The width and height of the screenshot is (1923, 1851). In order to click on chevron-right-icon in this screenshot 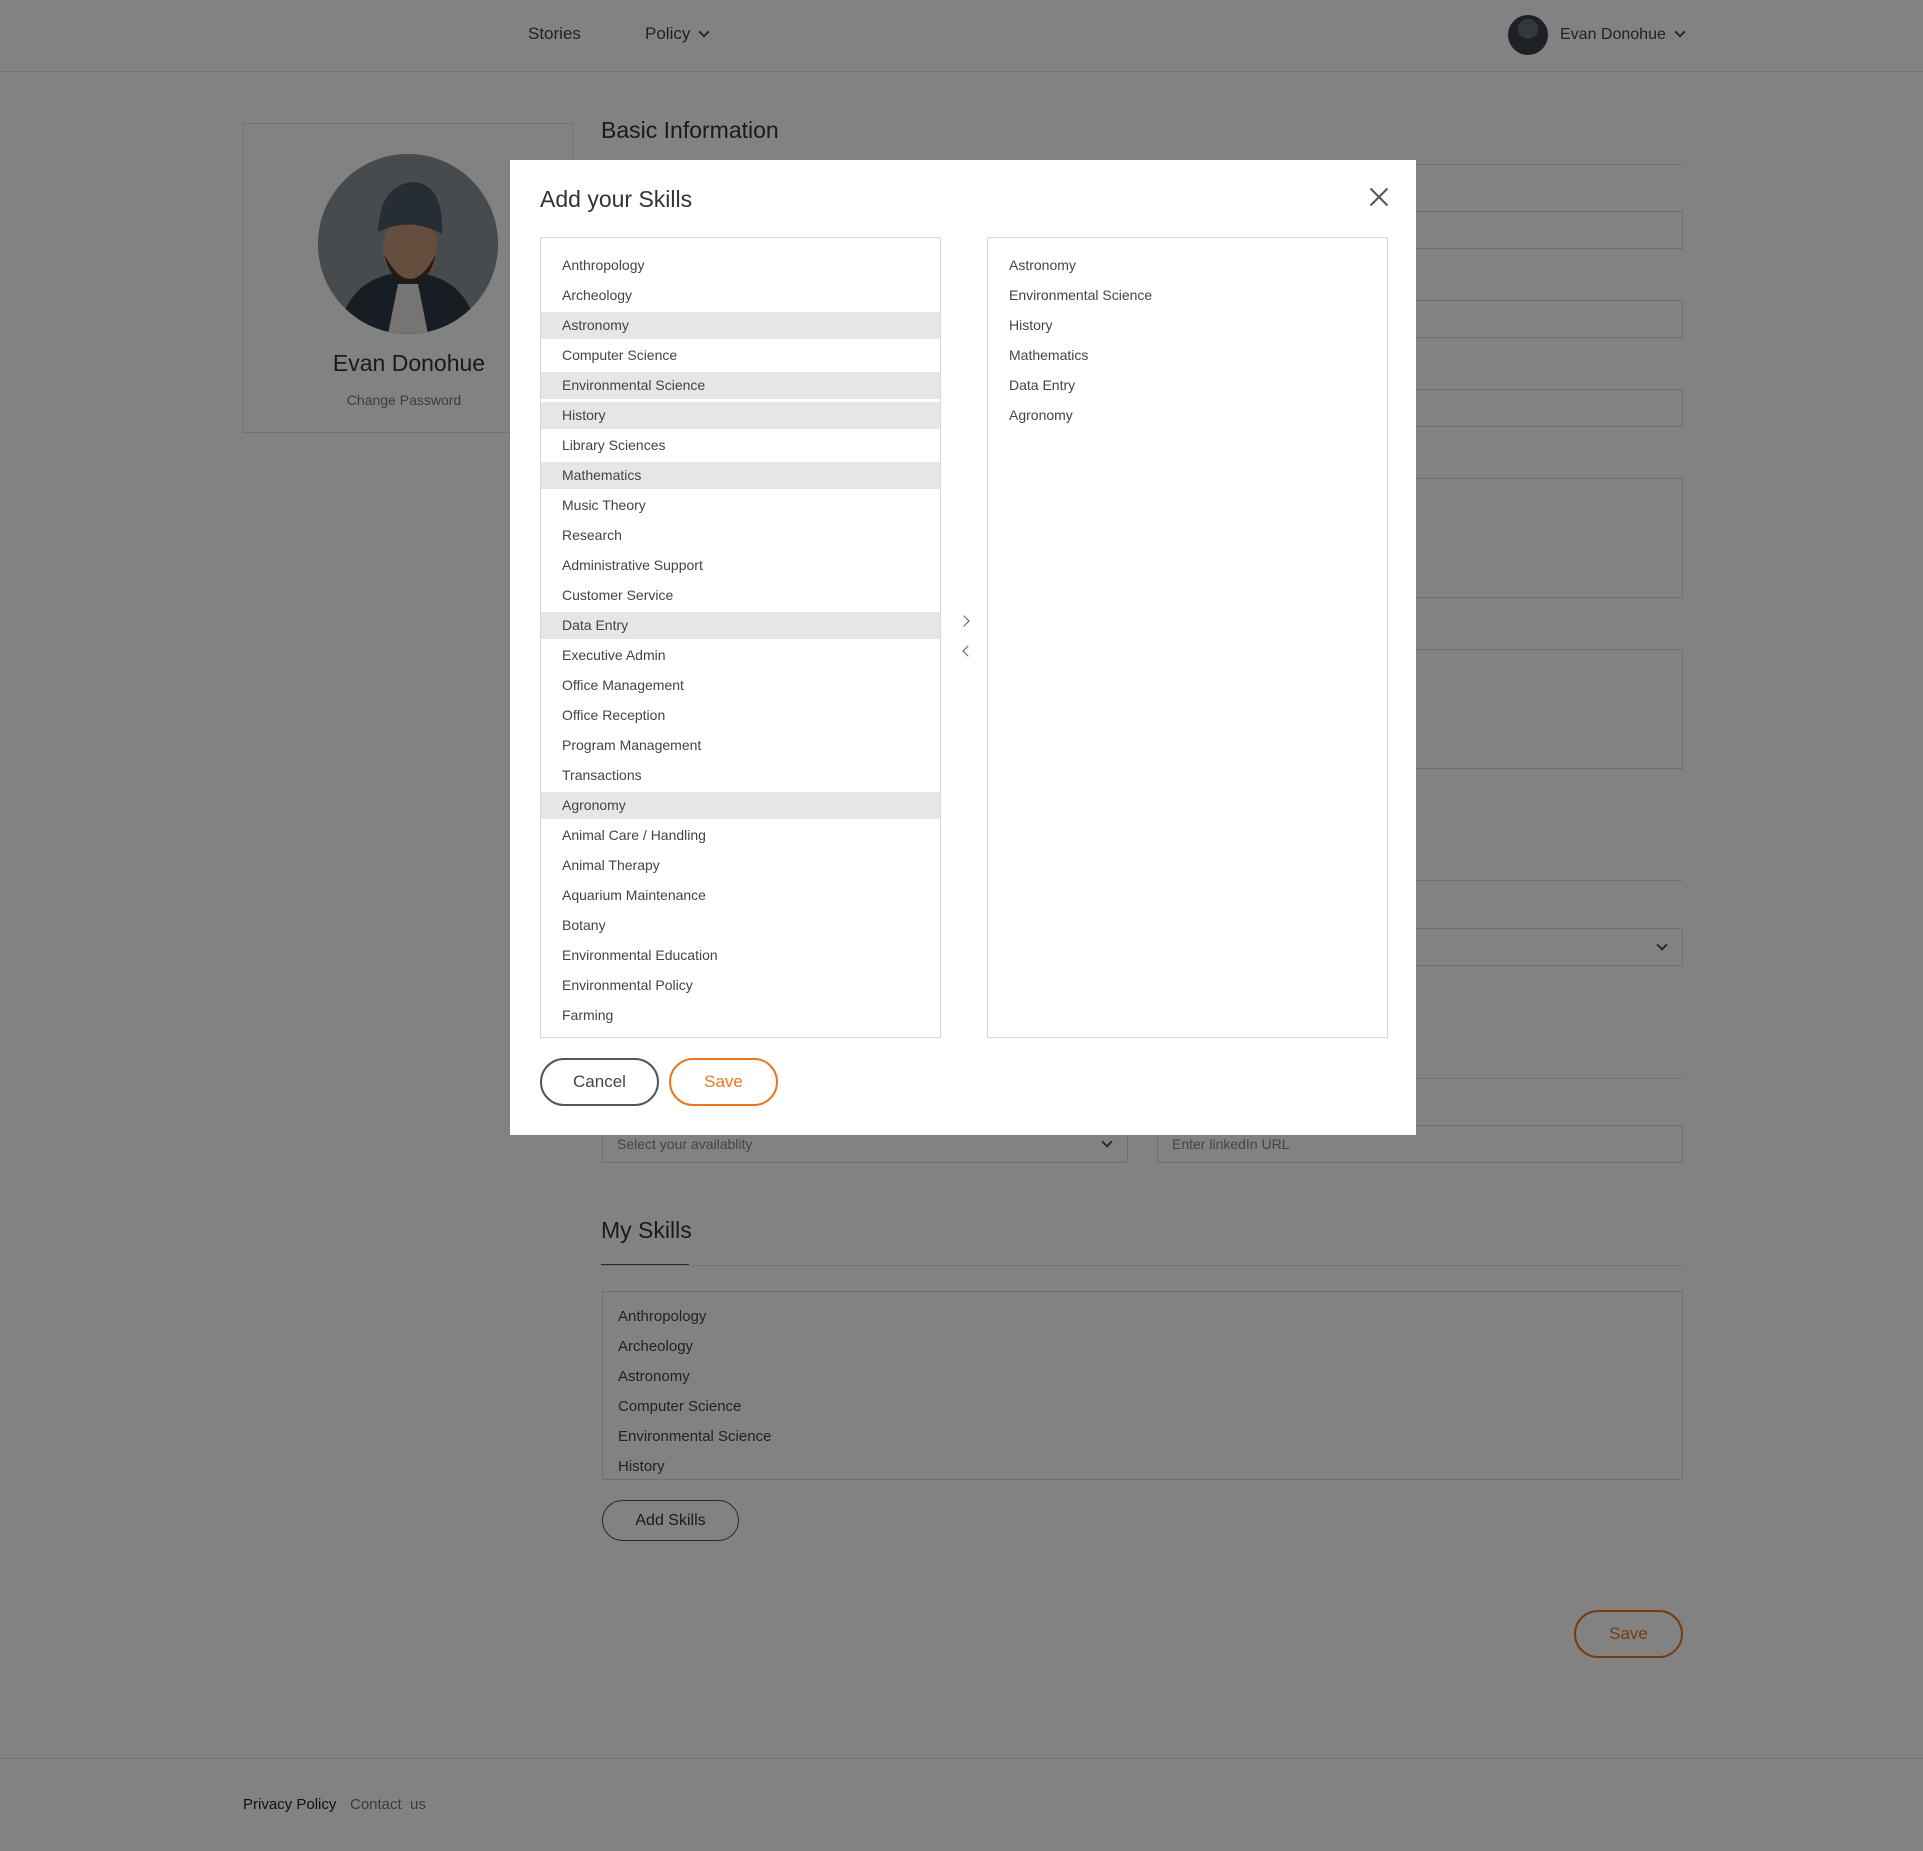, I will do `click(967, 621)`.